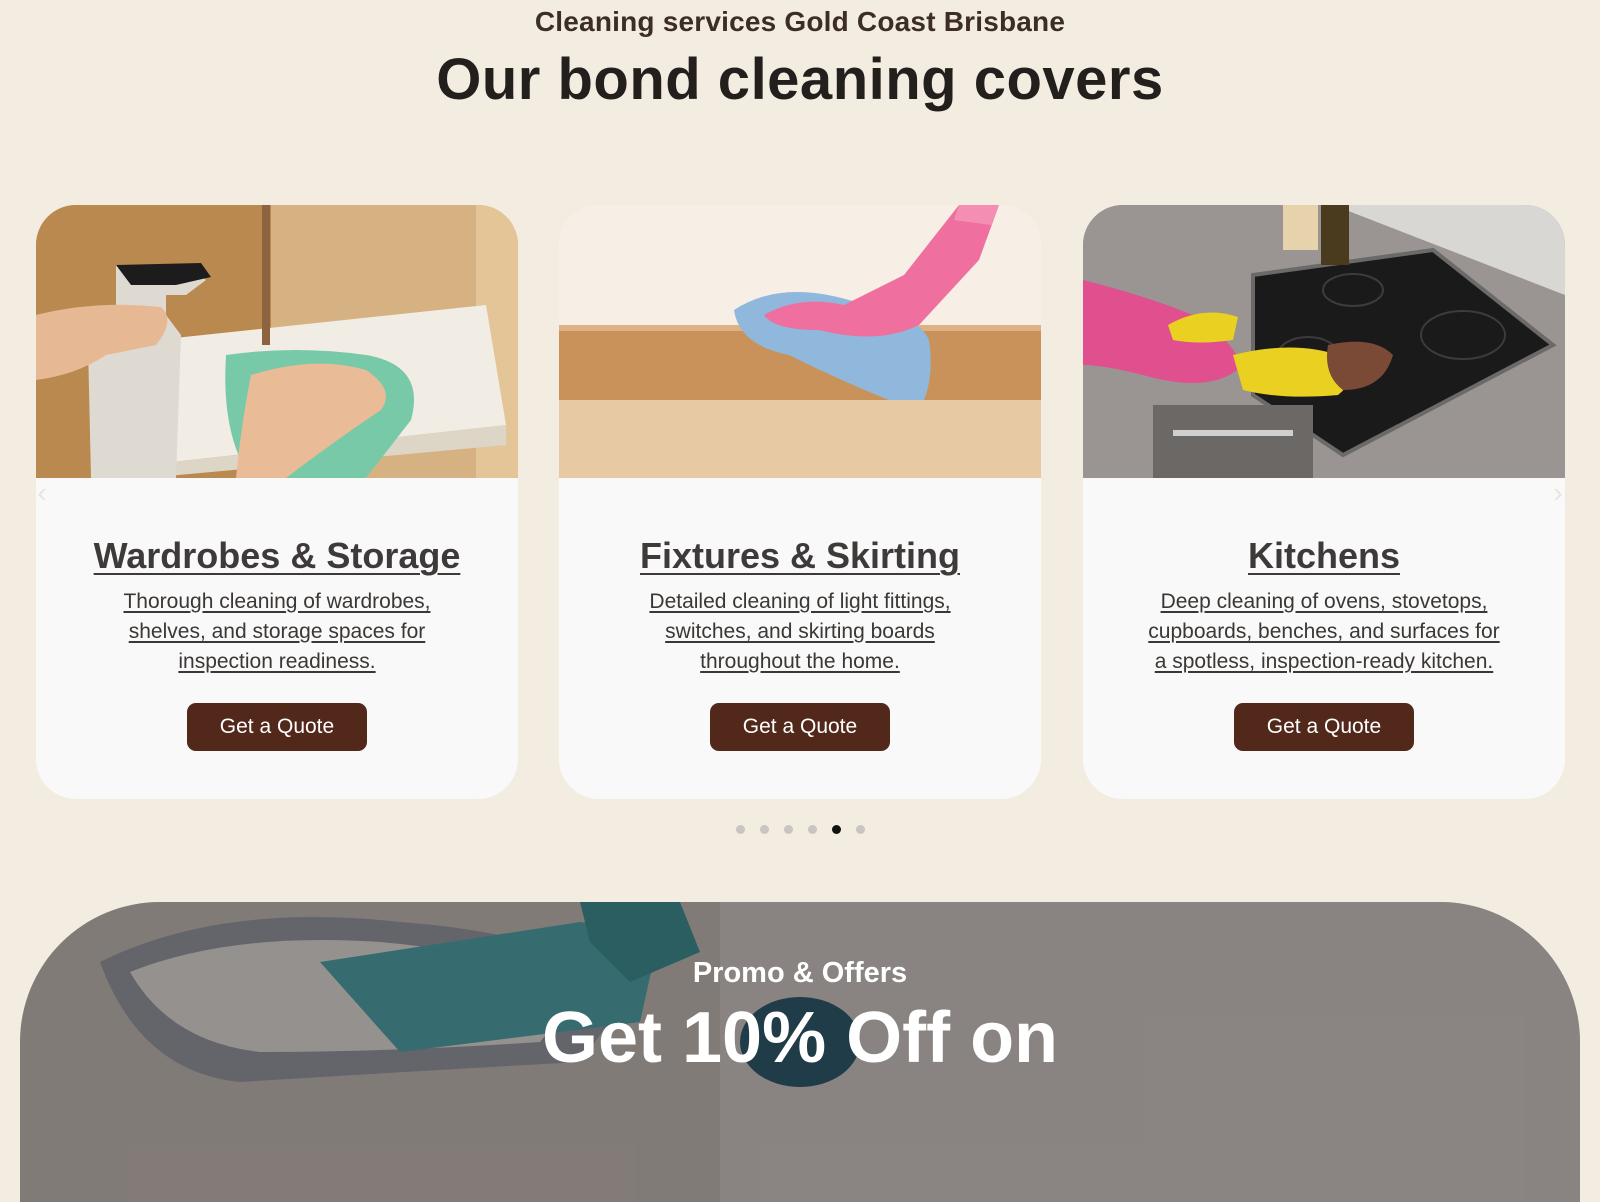 The image size is (1600, 1202). I want to click on carousel-pagination, so click(800, 829).